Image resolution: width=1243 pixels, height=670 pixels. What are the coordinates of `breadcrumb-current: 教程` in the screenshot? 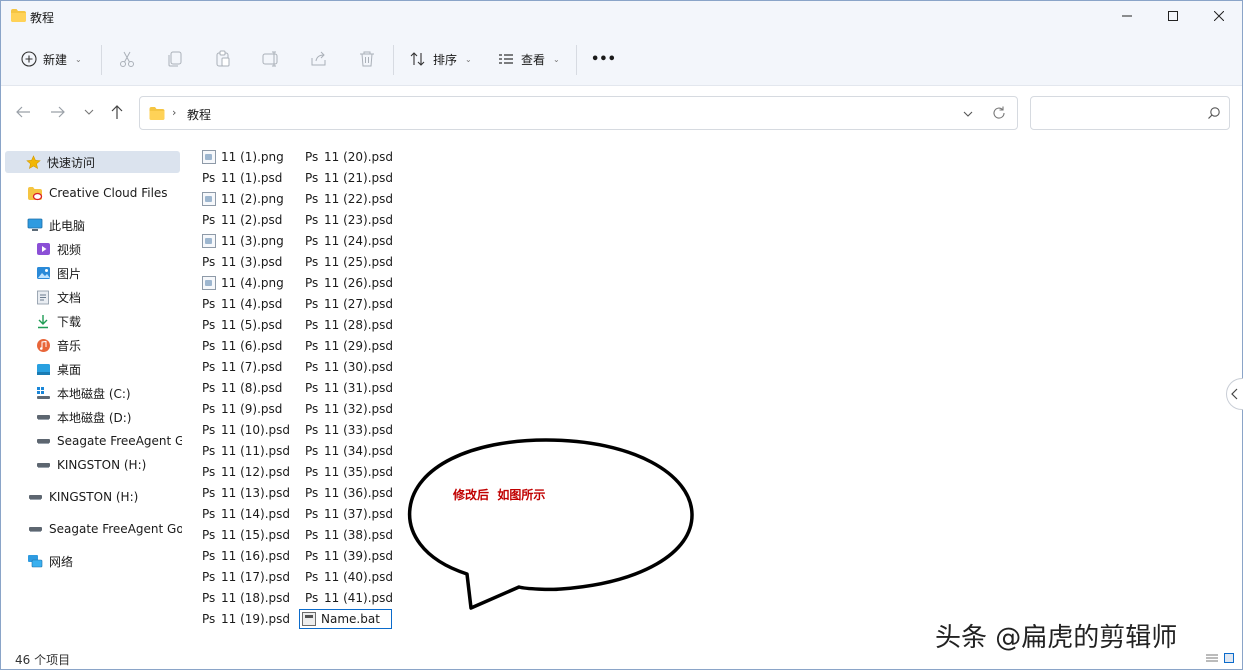 It's located at (199, 114).